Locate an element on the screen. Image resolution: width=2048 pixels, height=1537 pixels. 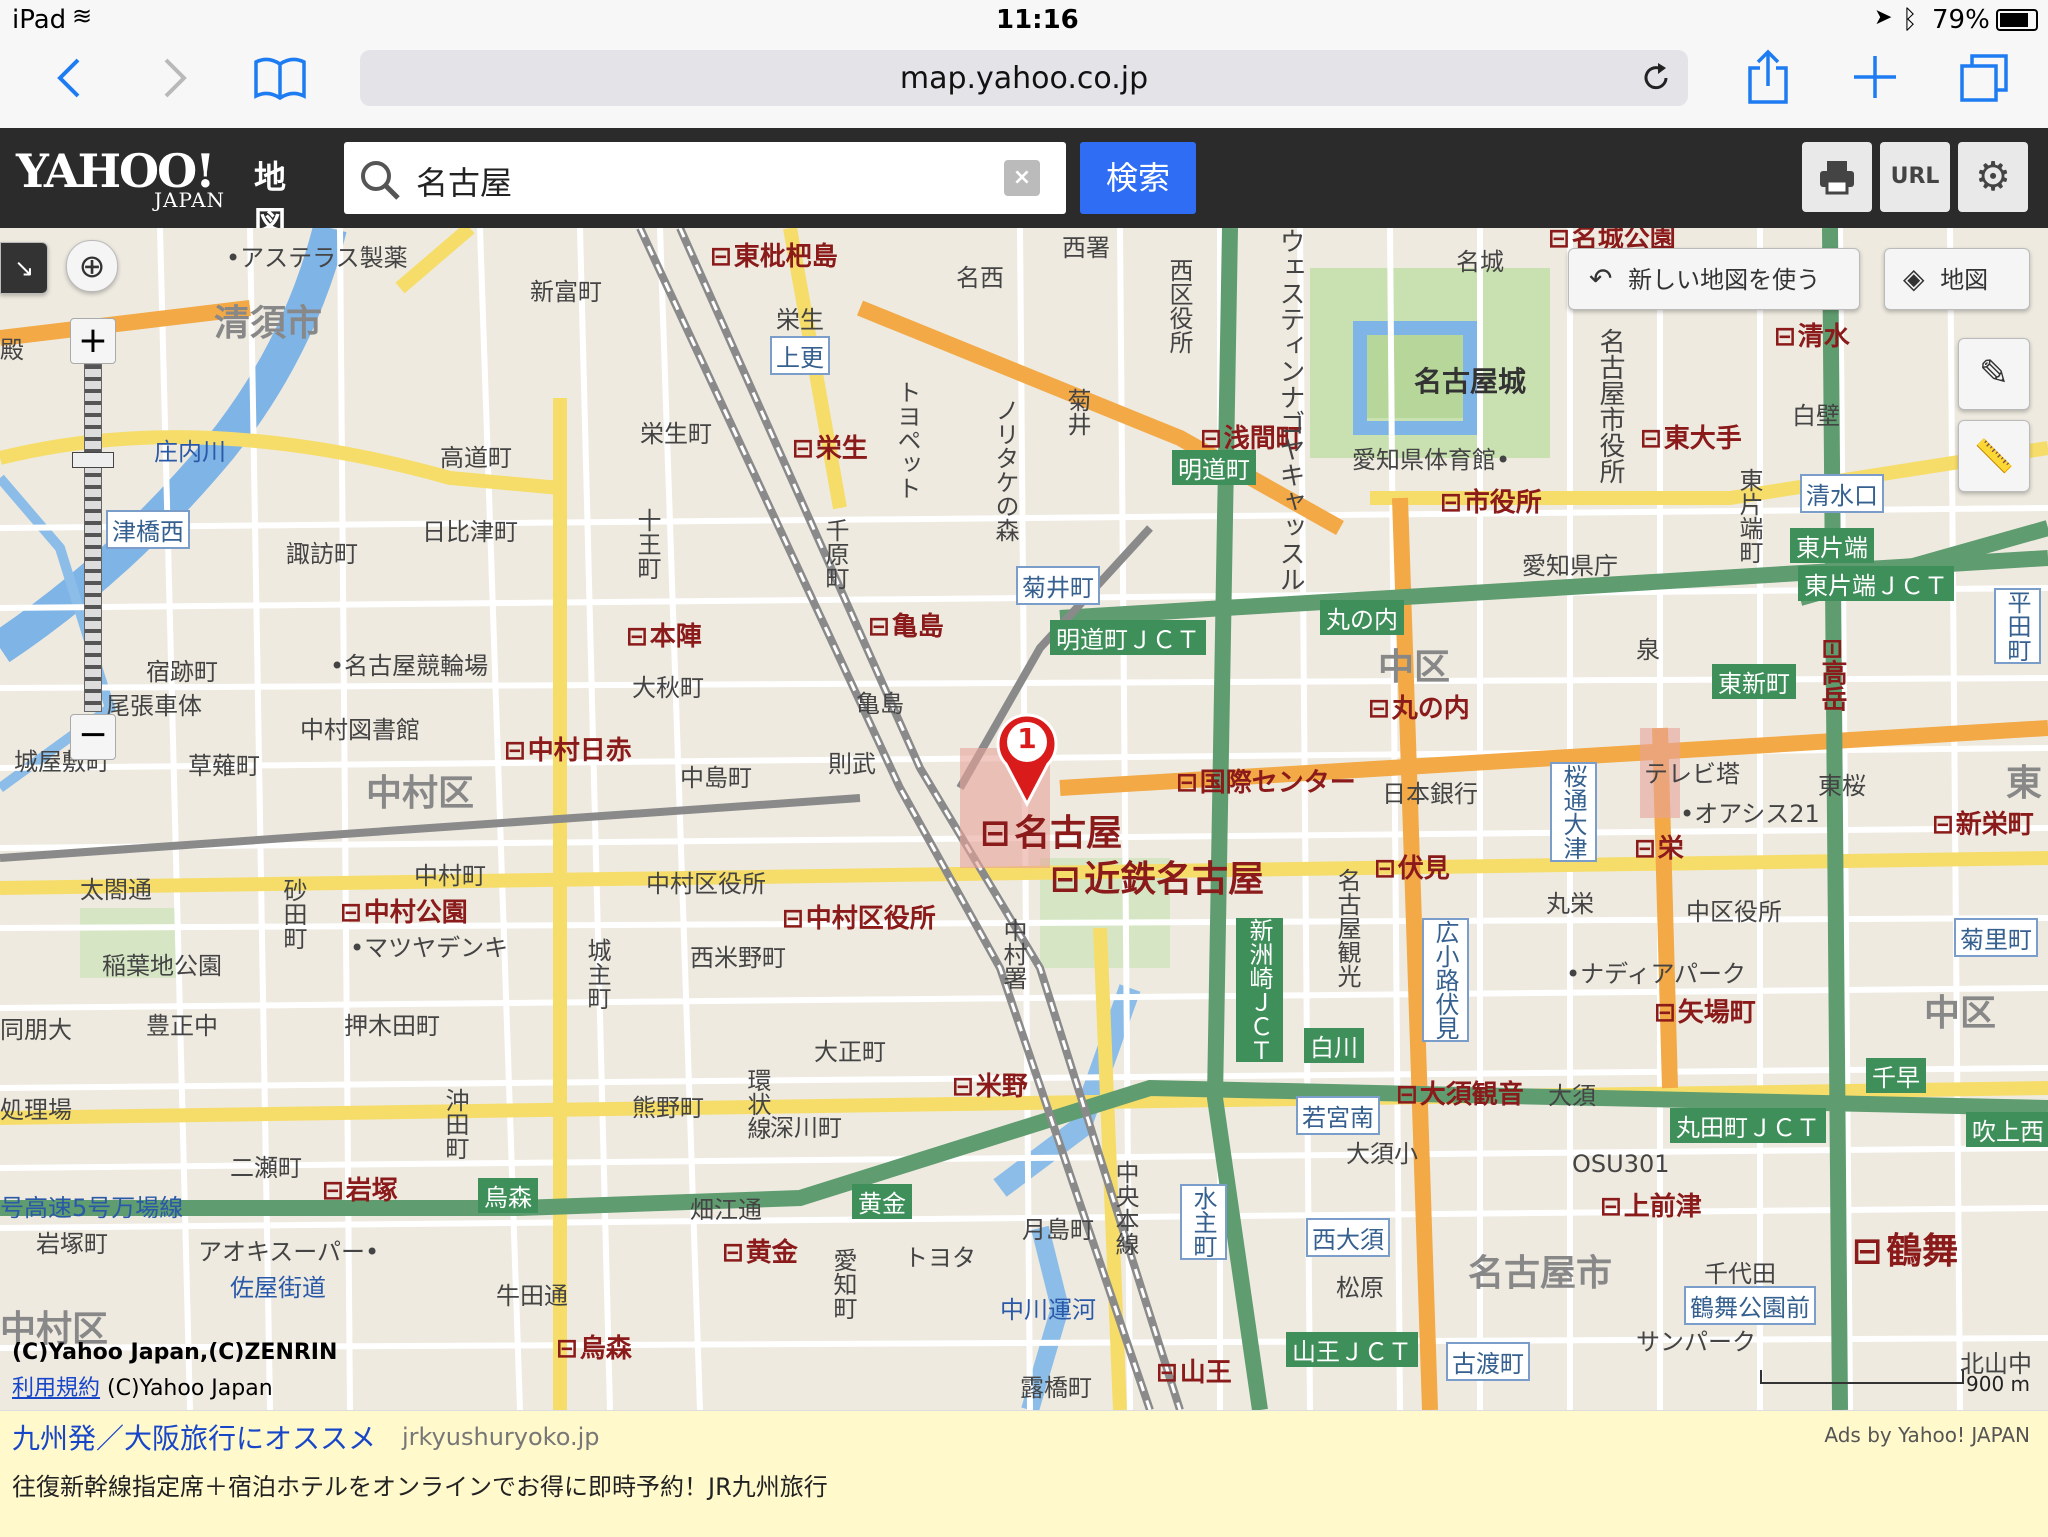
map-label: 稲葉地公園 is located at coordinates (162, 966).